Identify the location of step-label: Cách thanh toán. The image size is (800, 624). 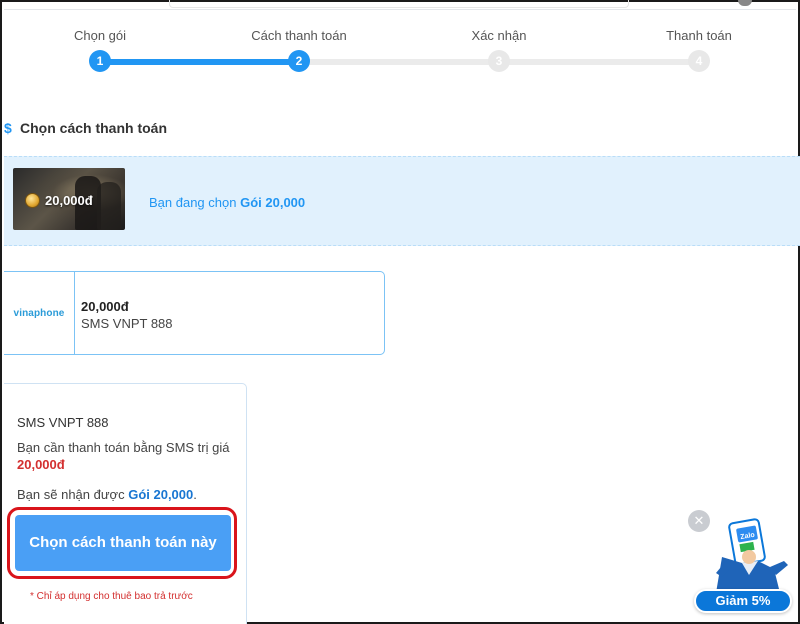
(299, 35).